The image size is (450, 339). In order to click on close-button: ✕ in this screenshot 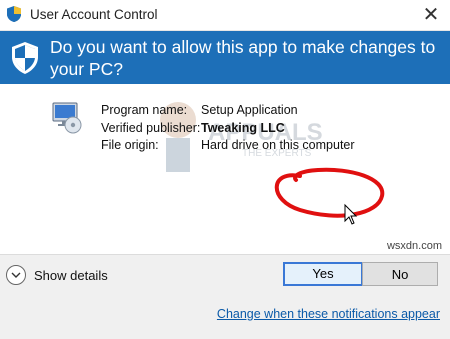, I will do `click(431, 15)`.